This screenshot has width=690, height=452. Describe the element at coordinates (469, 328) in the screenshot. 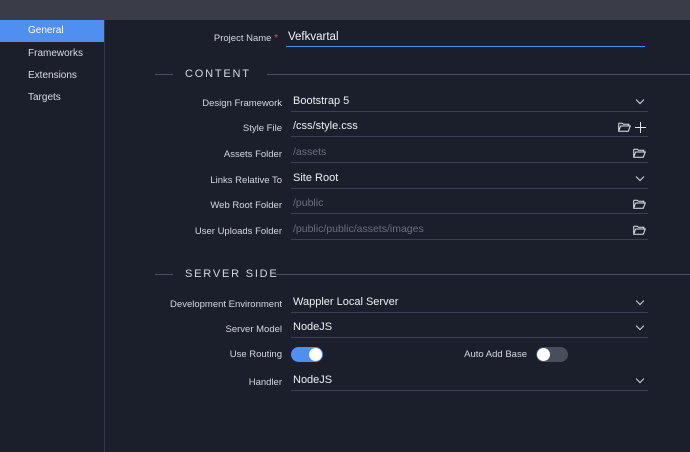

I see `server-model-select: NodeJS` at that location.